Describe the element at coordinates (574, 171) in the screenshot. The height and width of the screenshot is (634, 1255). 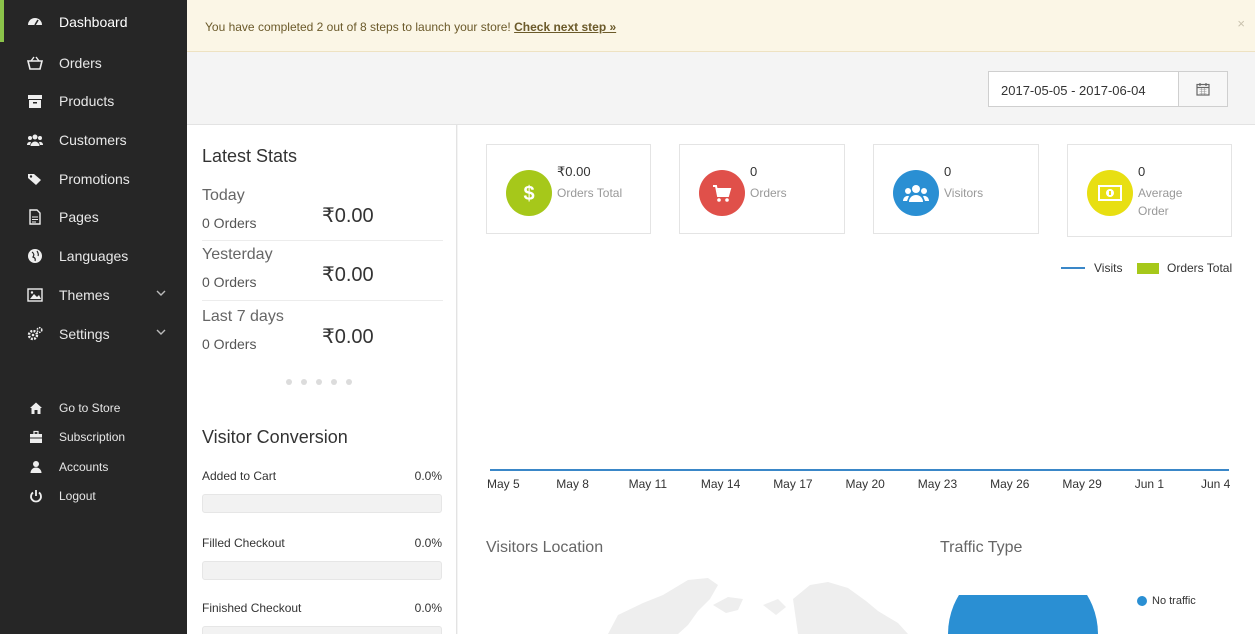
I see `card-value: ₹0.00` at that location.